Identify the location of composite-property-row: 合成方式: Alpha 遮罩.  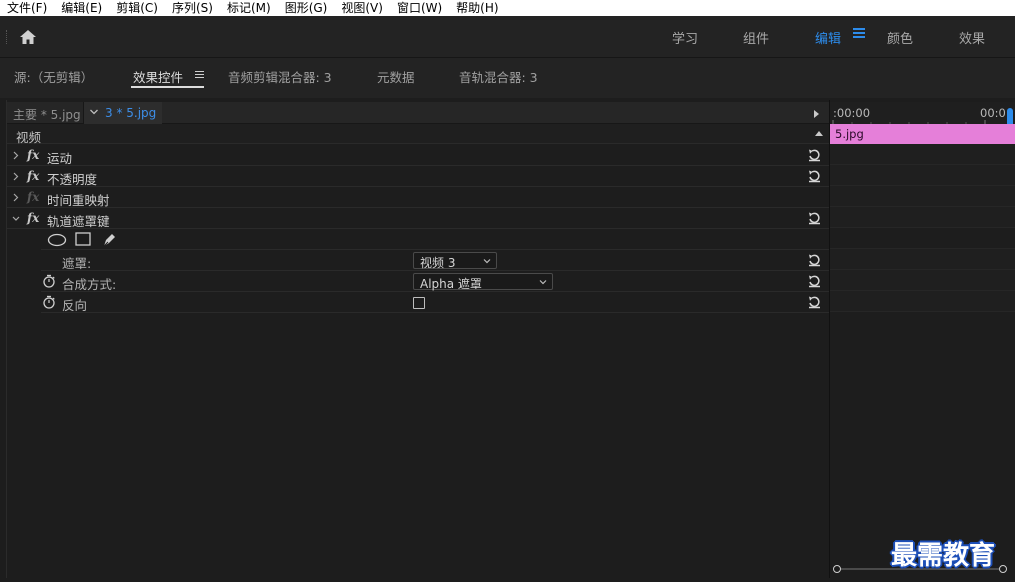
(435, 281).